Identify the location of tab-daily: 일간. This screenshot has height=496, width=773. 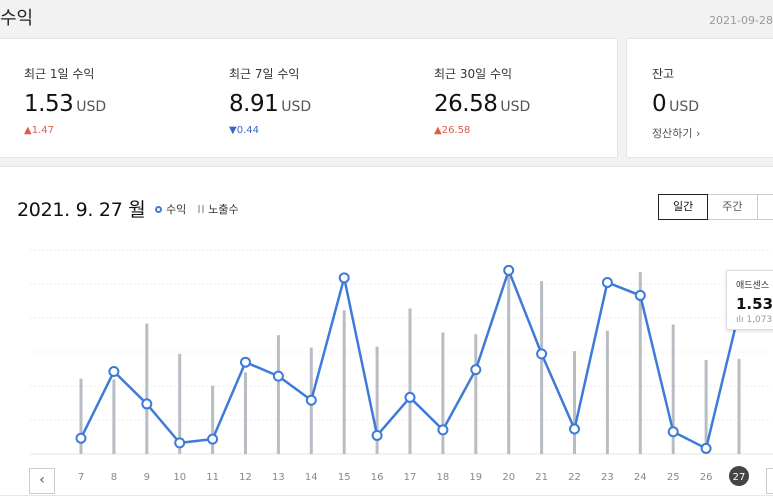
(683, 207).